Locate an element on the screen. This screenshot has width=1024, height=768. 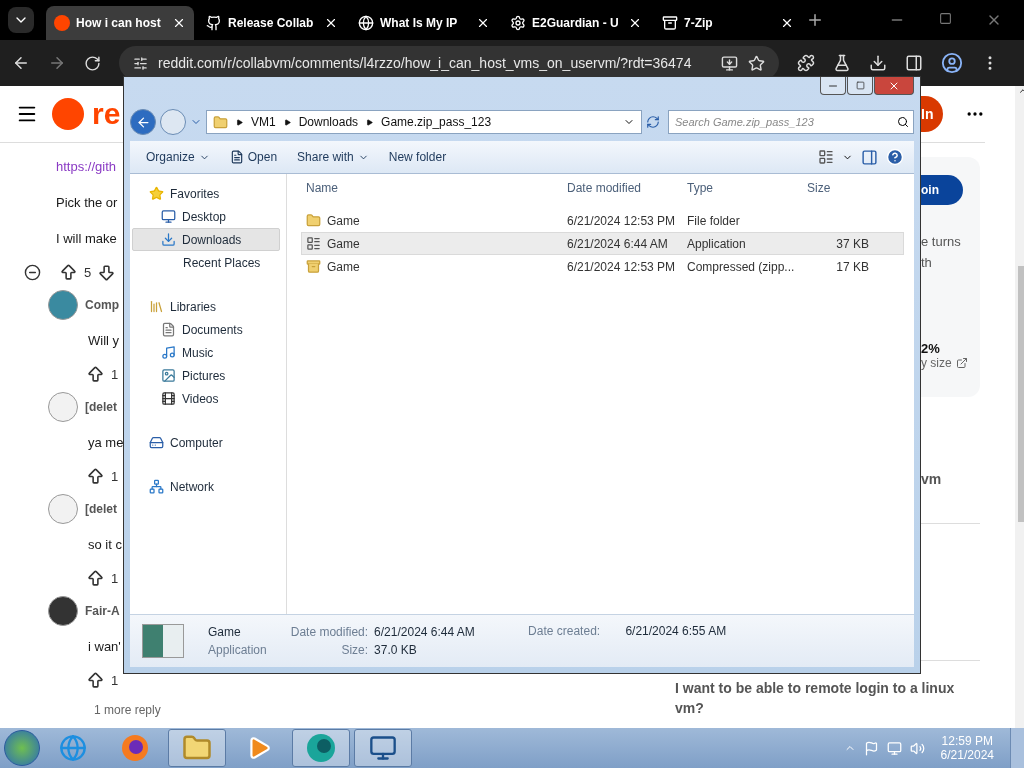
maximize-icon is located at coordinates (945, 18).